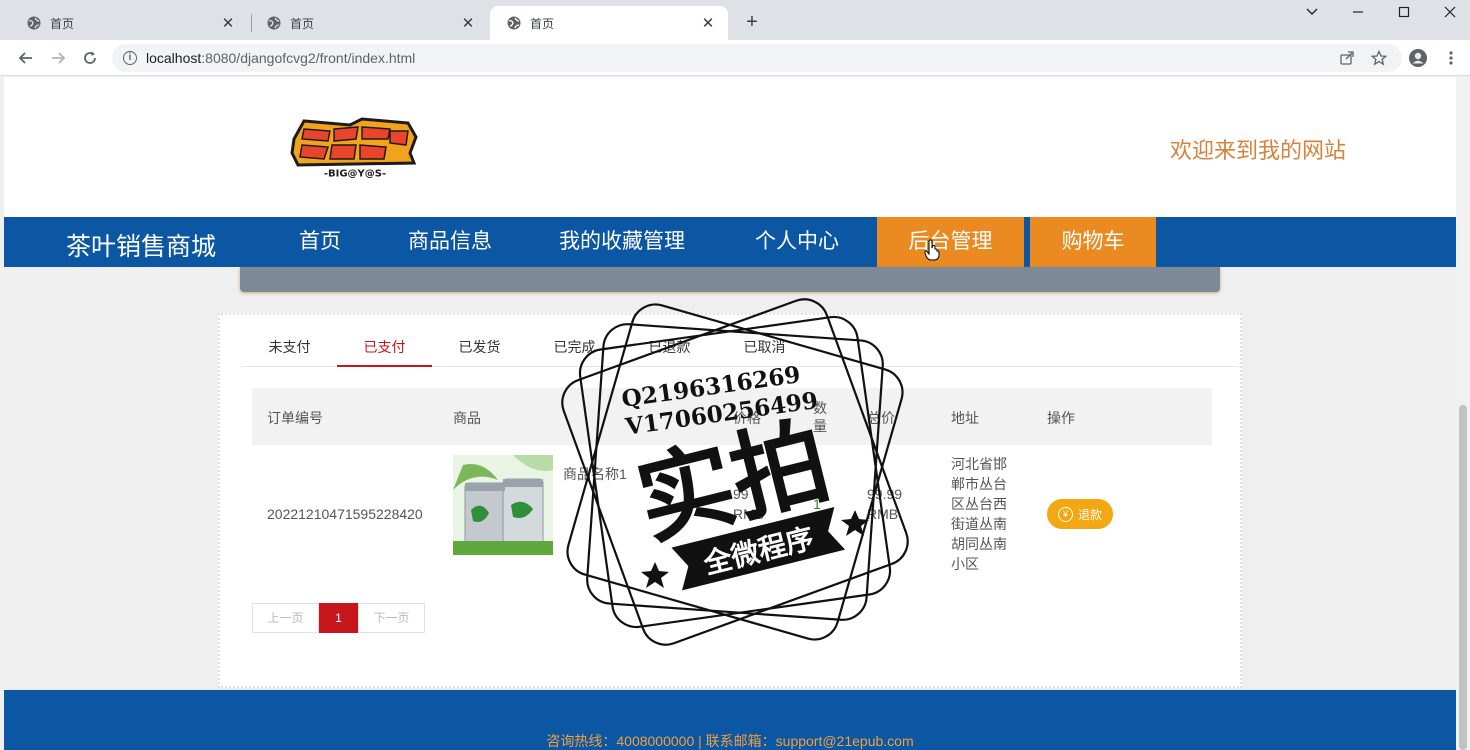  Describe the element at coordinates (129, 23) in the screenshot. I see `browser-tab-1: 首页 ✕` at that location.